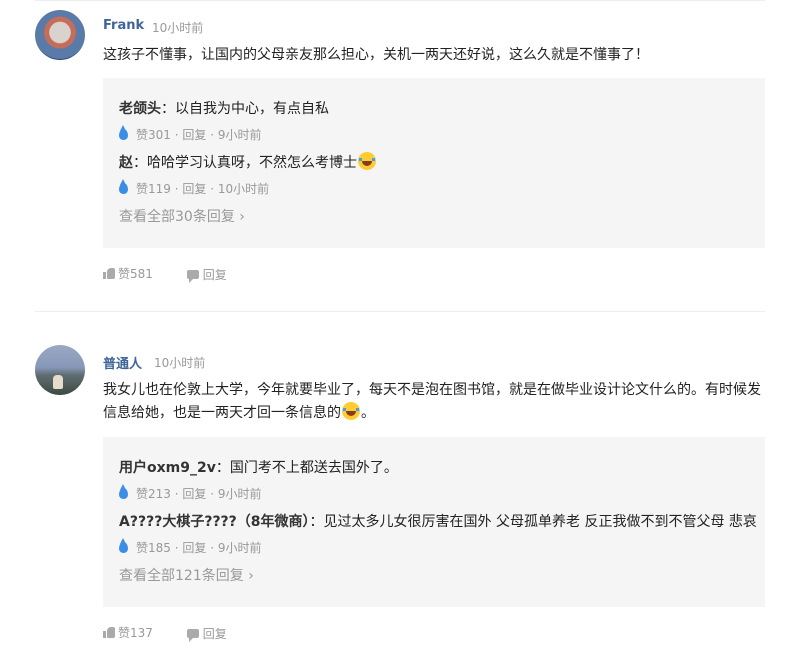 This screenshot has width=807, height=663. Describe the element at coordinates (181, 576) in the screenshot. I see `view-all-label: 查看全部121条回复` at that location.